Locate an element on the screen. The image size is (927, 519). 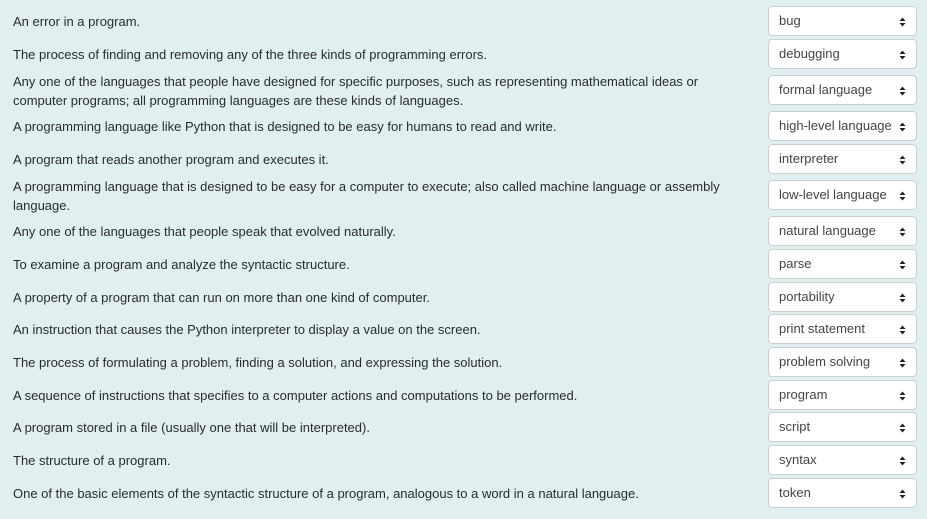
definition-text: The structure of a program. is located at coordinates (92, 460).